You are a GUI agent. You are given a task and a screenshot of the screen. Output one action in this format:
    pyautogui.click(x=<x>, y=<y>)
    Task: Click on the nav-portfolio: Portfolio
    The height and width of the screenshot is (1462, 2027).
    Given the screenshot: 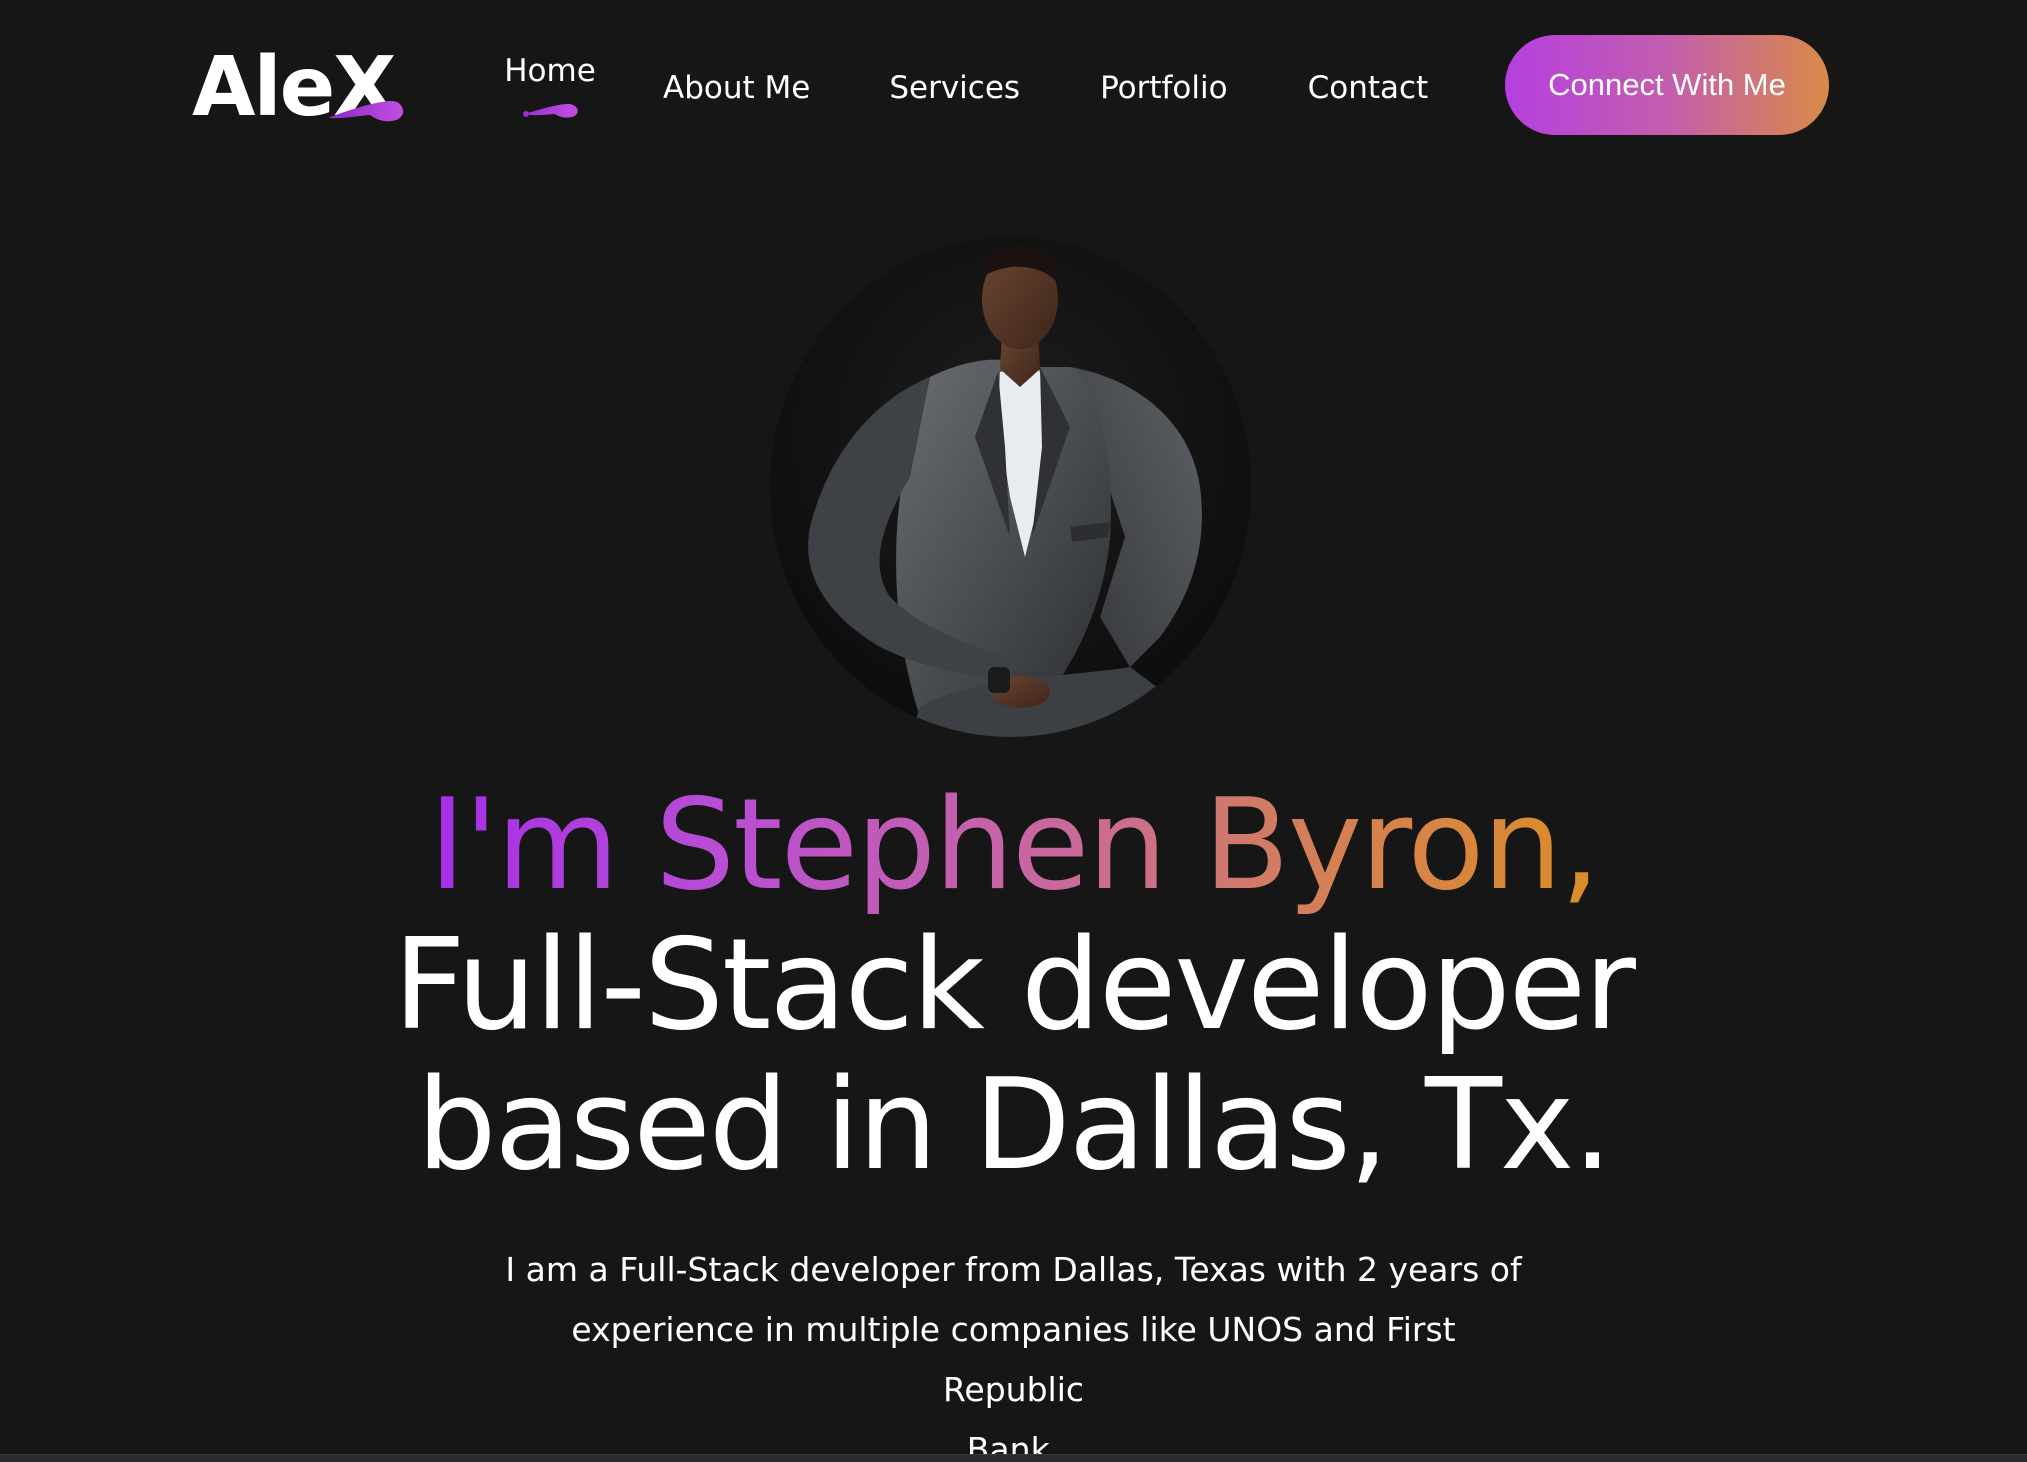 What is the action you would take?
    pyautogui.click(x=1164, y=87)
    